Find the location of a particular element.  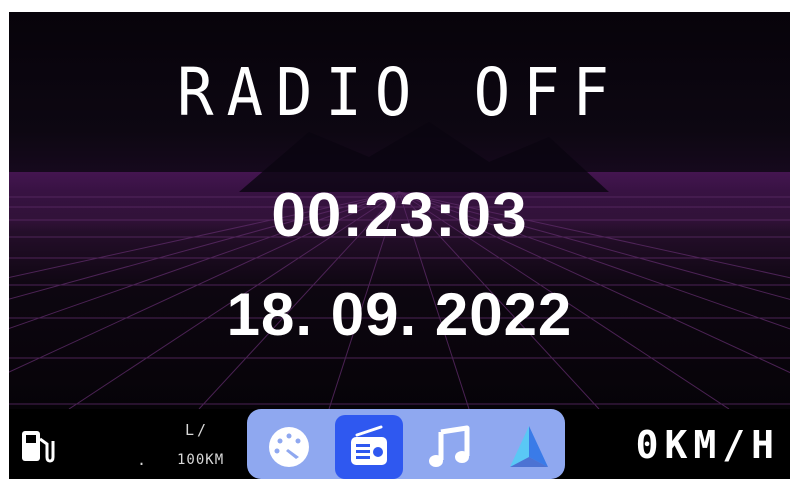

radio-status-label: RADIO OFF is located at coordinates (399, 92).